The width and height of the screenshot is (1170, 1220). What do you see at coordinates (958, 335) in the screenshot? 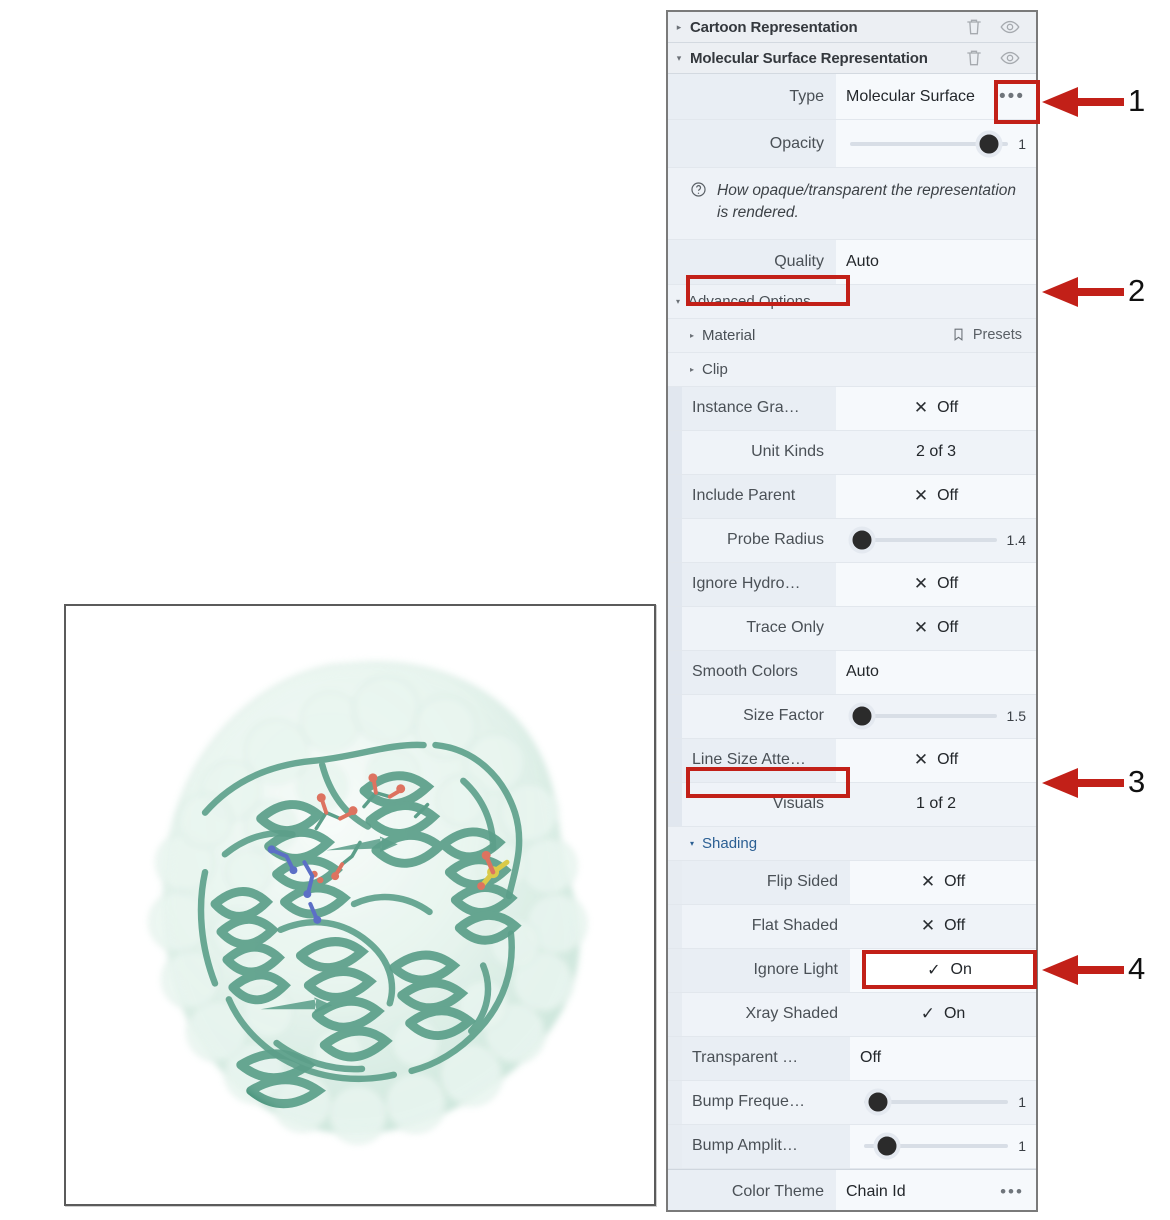
I see `bookmark-icon` at bounding box center [958, 335].